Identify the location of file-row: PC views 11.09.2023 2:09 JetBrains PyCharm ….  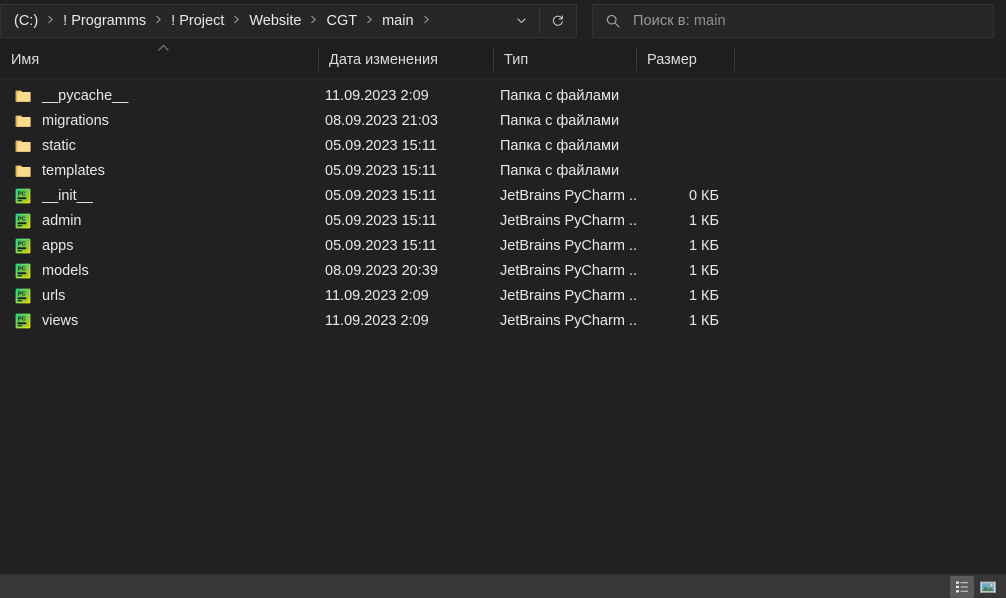
(503, 320).